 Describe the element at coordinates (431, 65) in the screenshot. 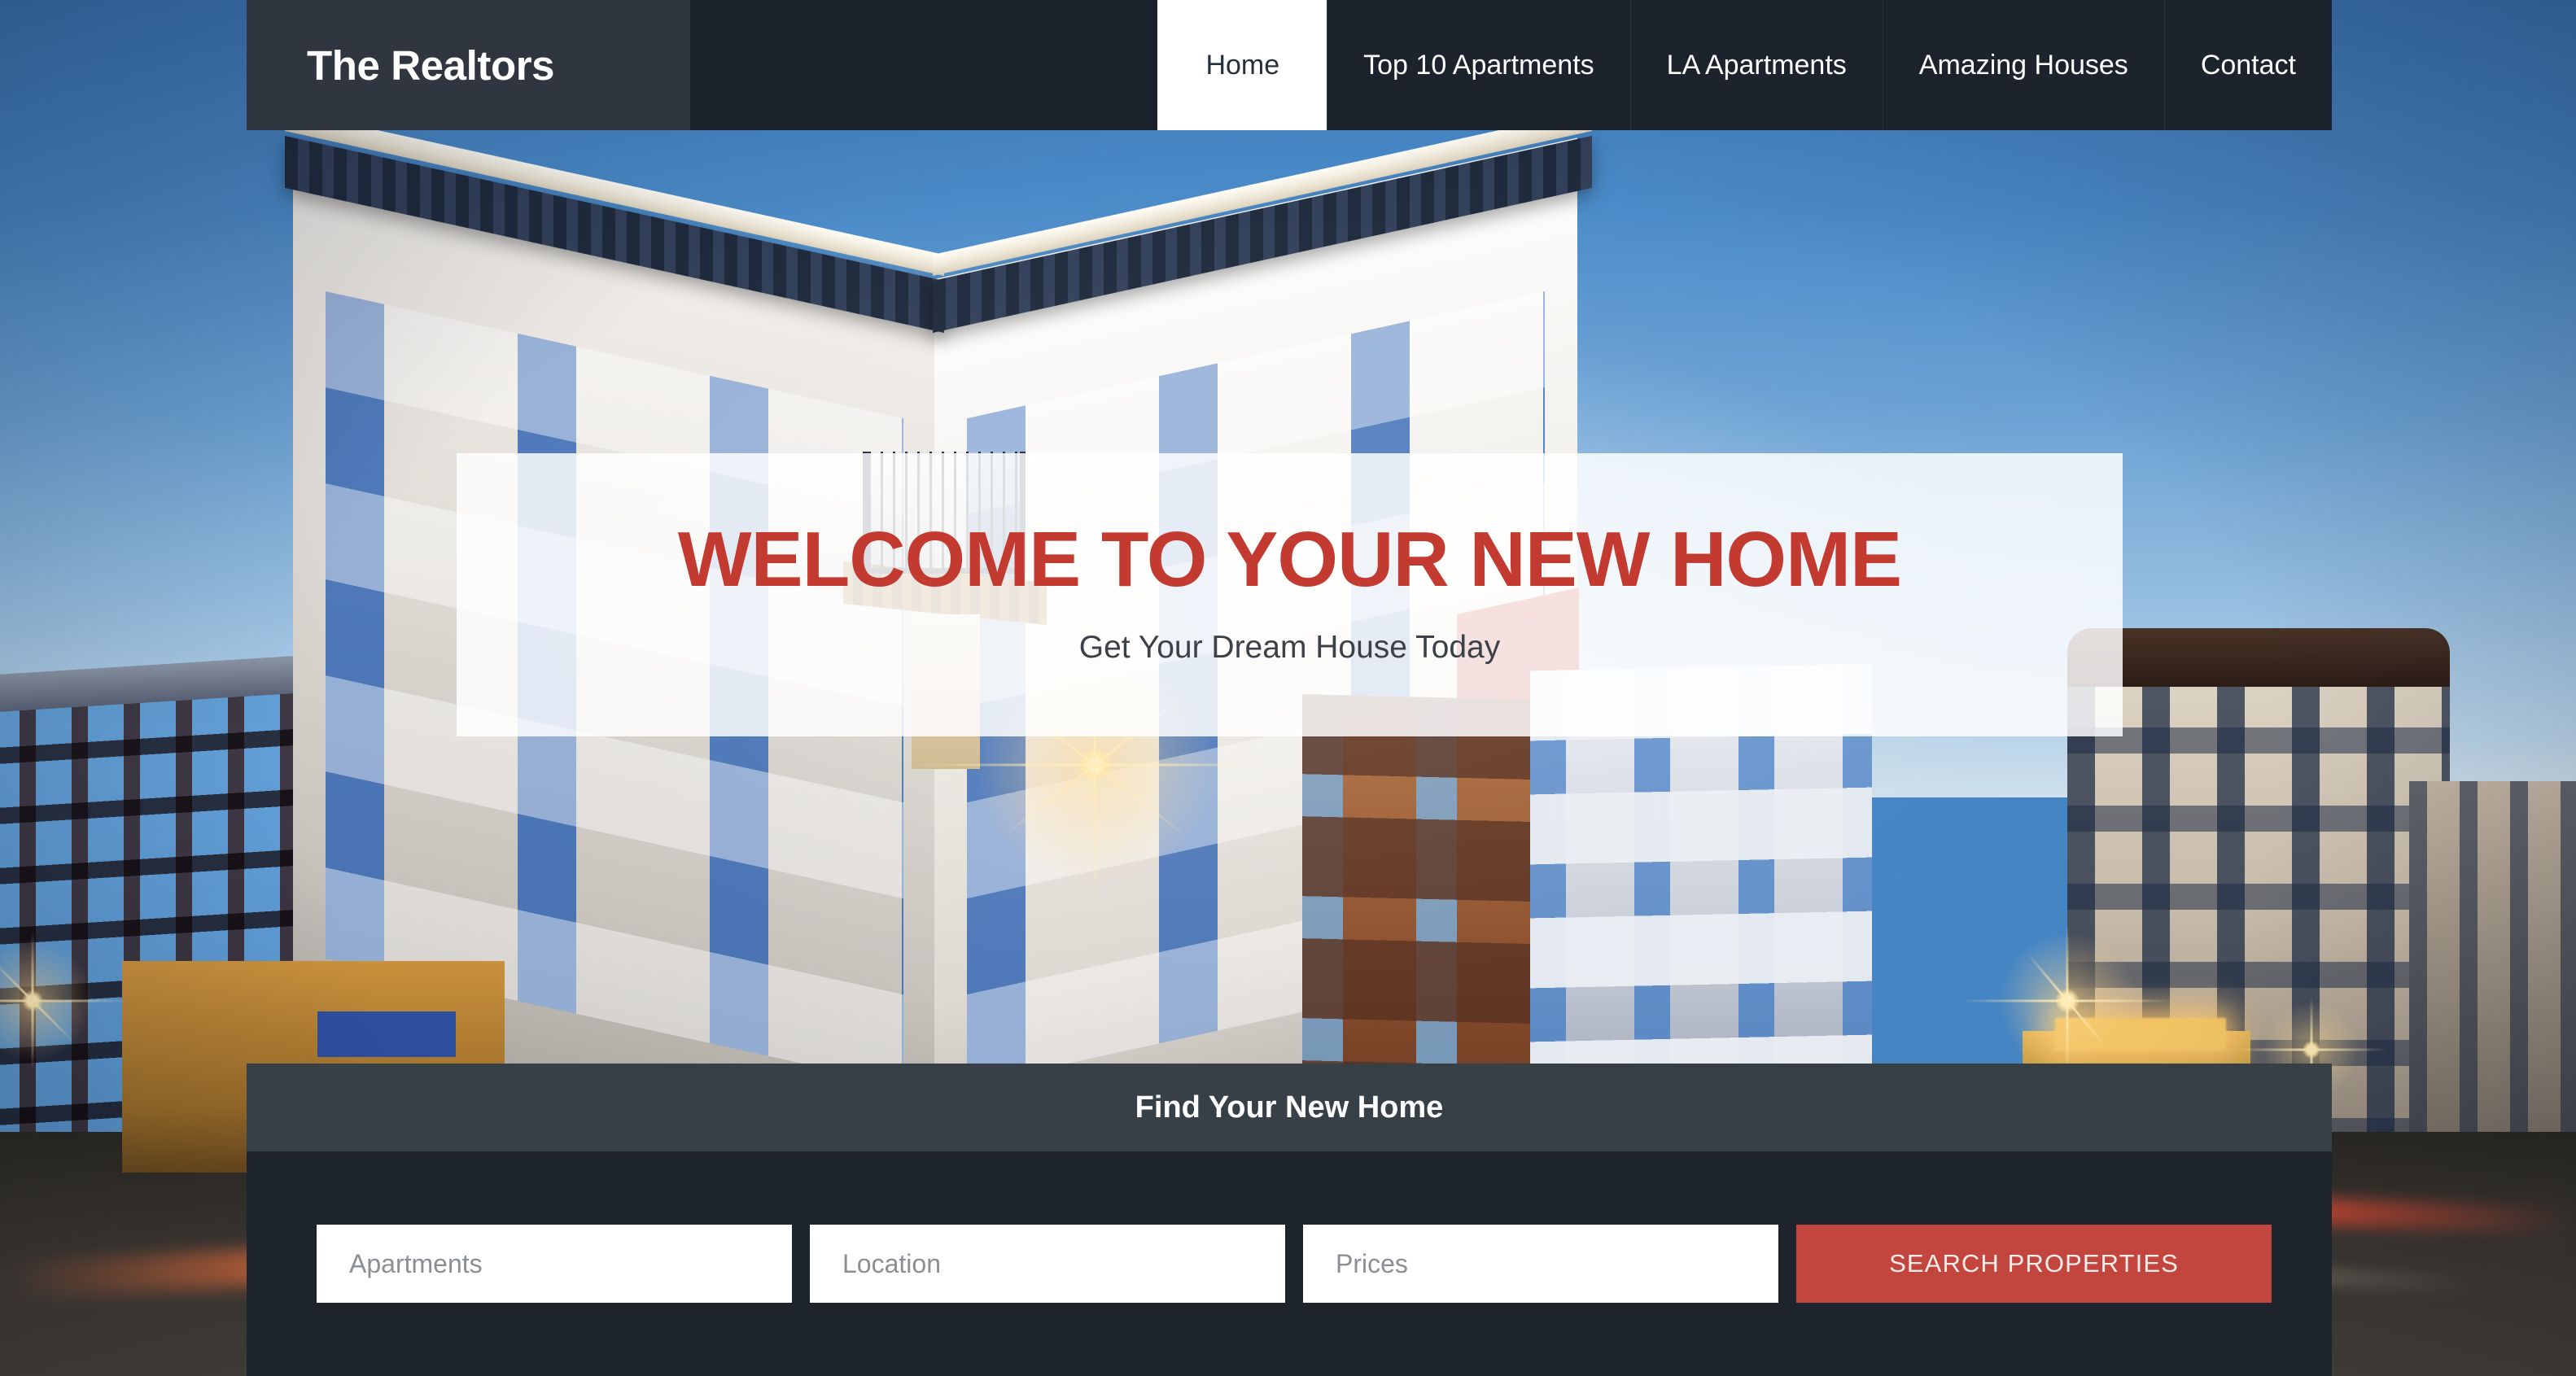

I see `brand-name: The Realtors` at that location.